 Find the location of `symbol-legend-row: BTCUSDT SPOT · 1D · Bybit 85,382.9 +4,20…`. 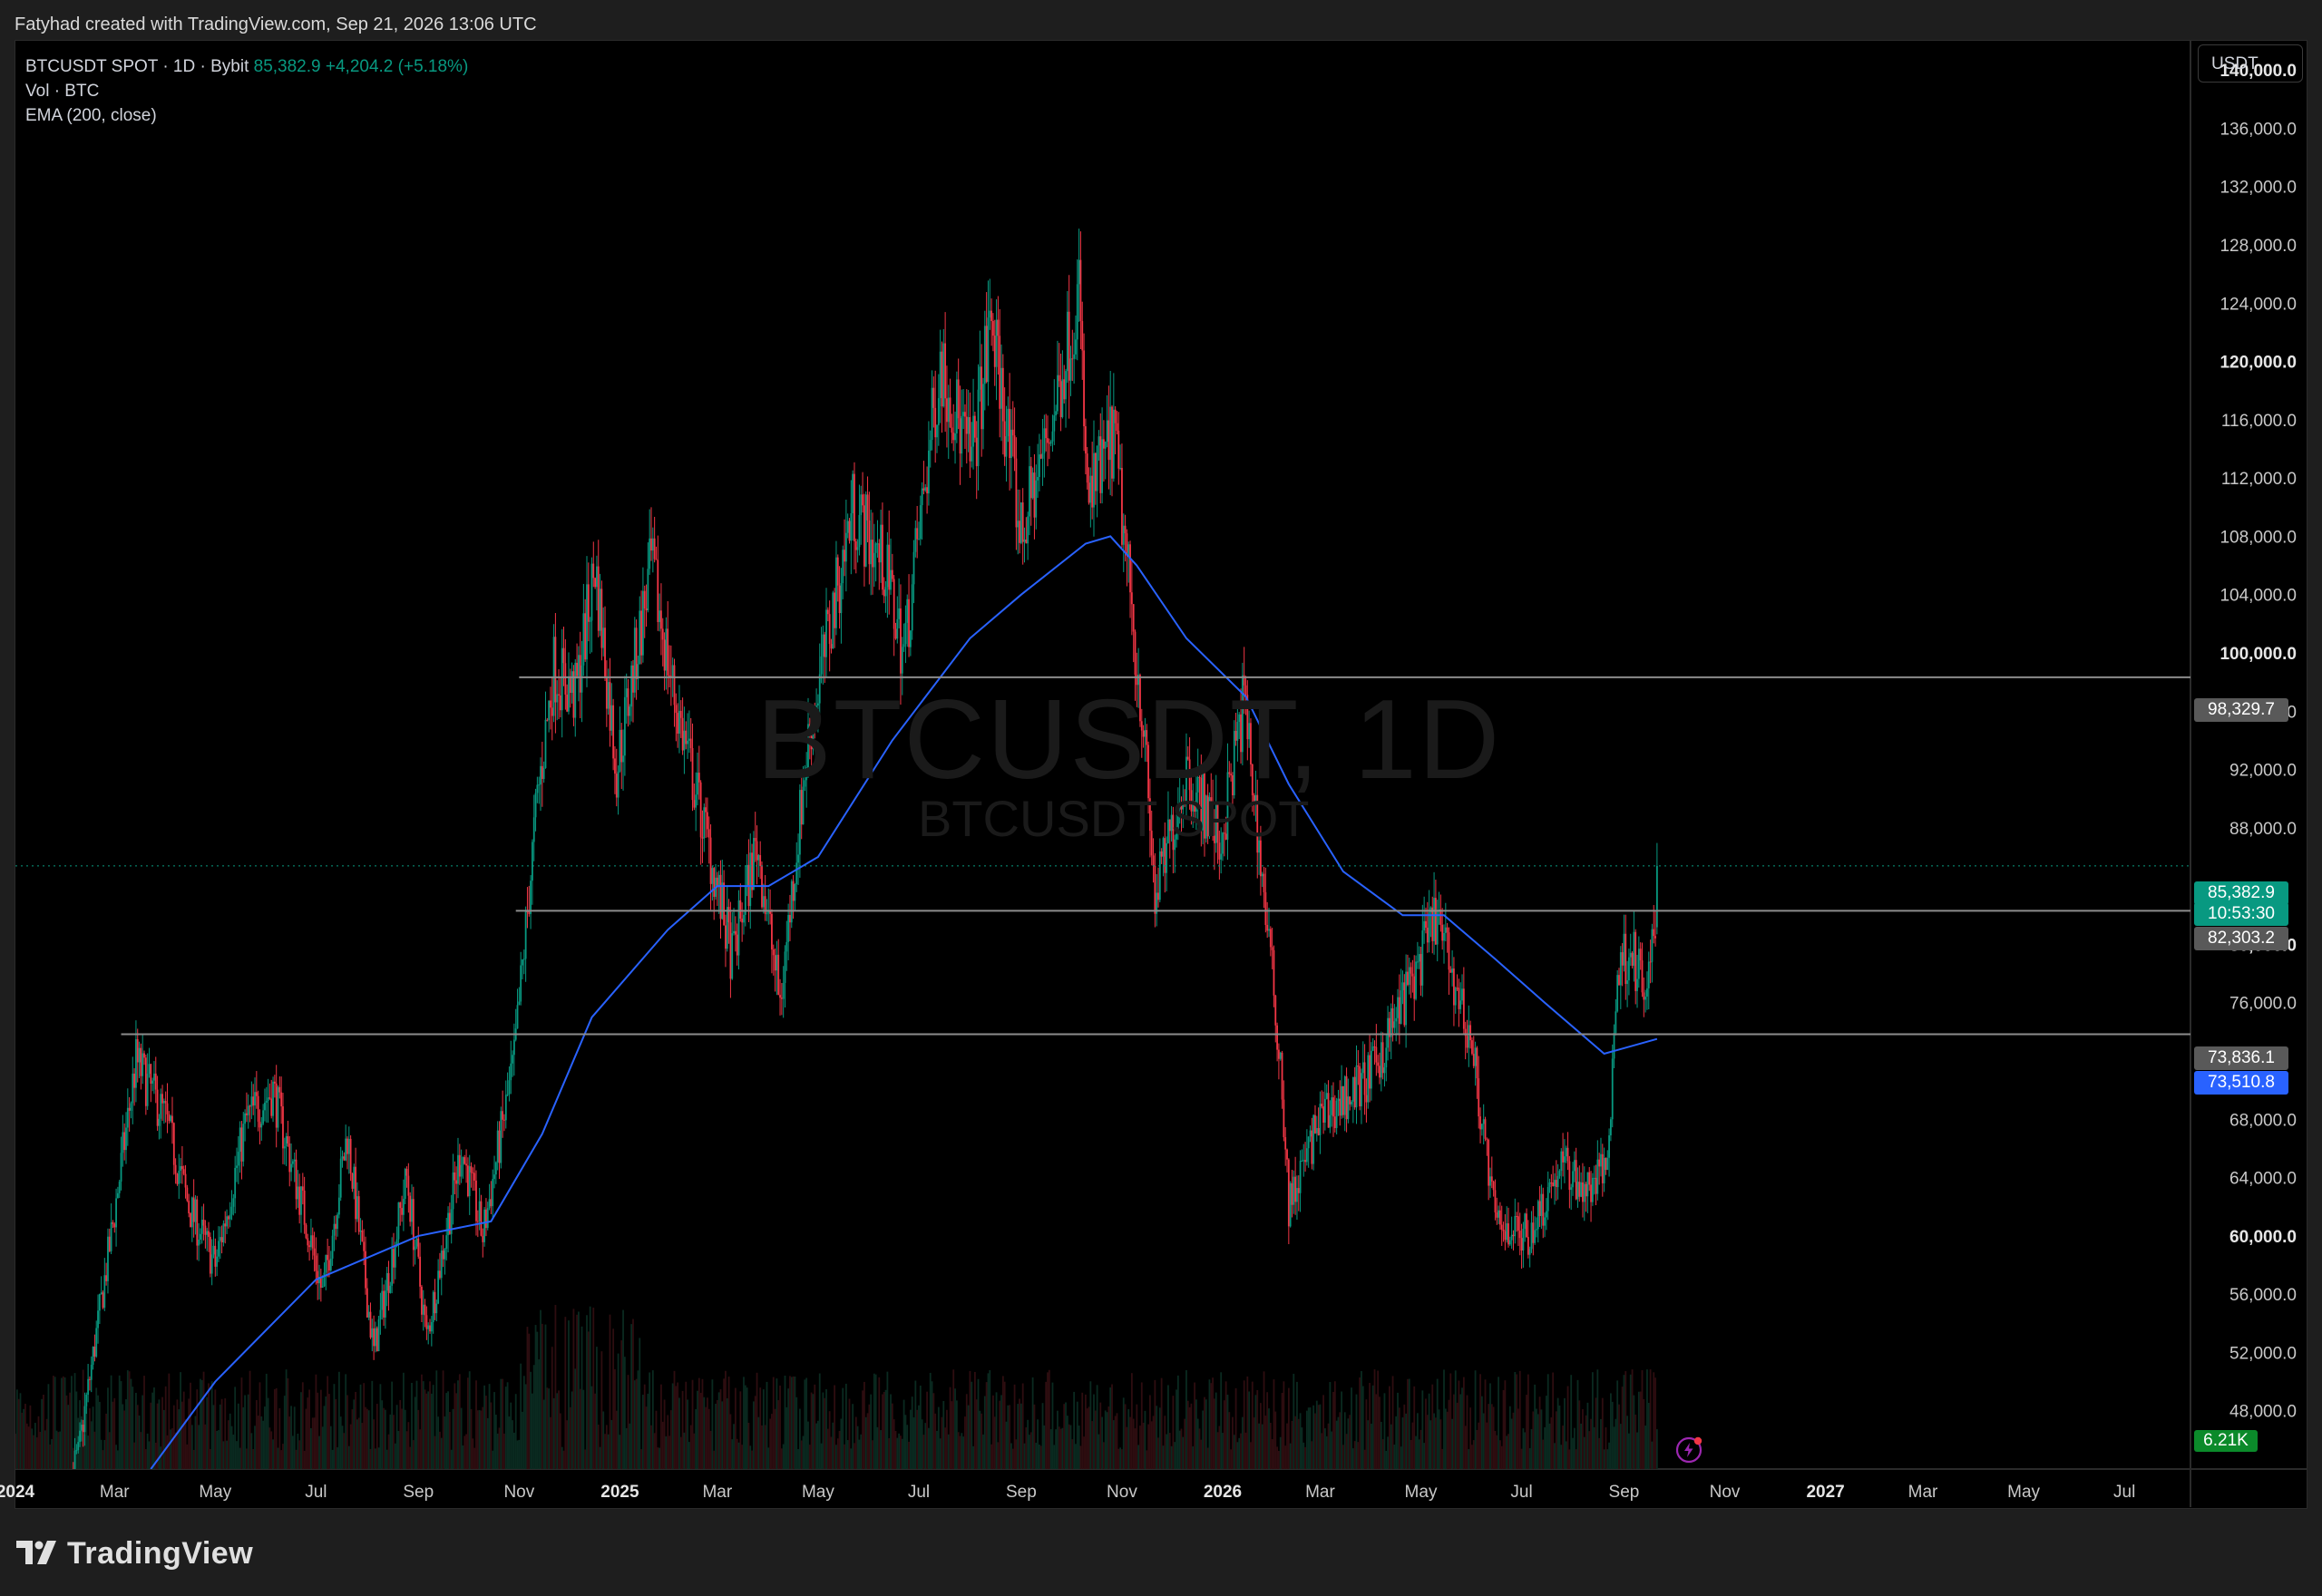

symbol-legend-row: BTCUSDT SPOT · 1D · Bybit 85,382.9 +4,20… is located at coordinates (247, 66).